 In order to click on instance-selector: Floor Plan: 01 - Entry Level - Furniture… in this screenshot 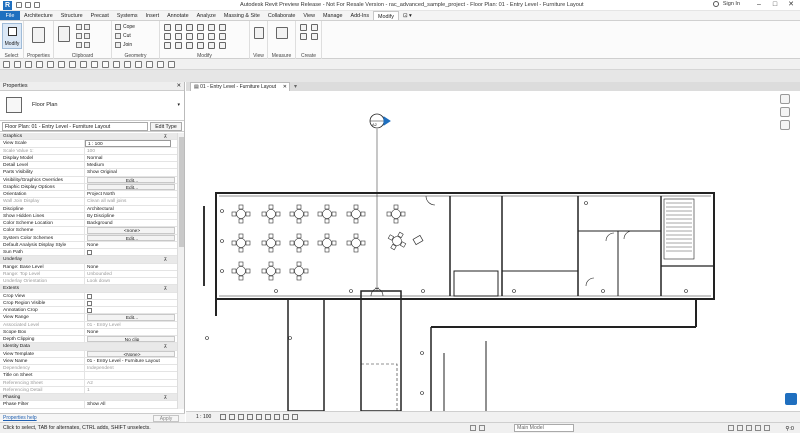, I will do `click(75, 126)`.